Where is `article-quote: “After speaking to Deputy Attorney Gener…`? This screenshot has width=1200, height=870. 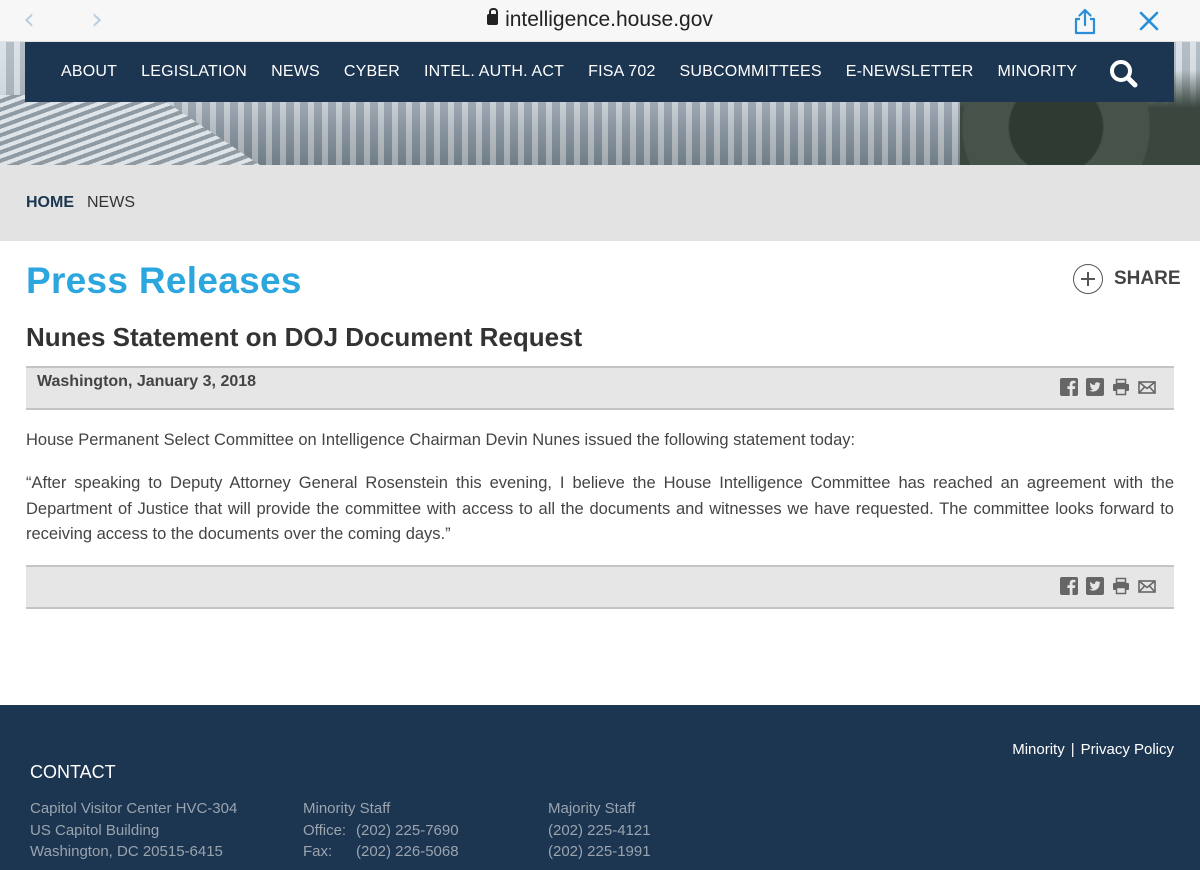 article-quote: “After speaking to Deputy Attorney Gener… is located at coordinates (600, 508).